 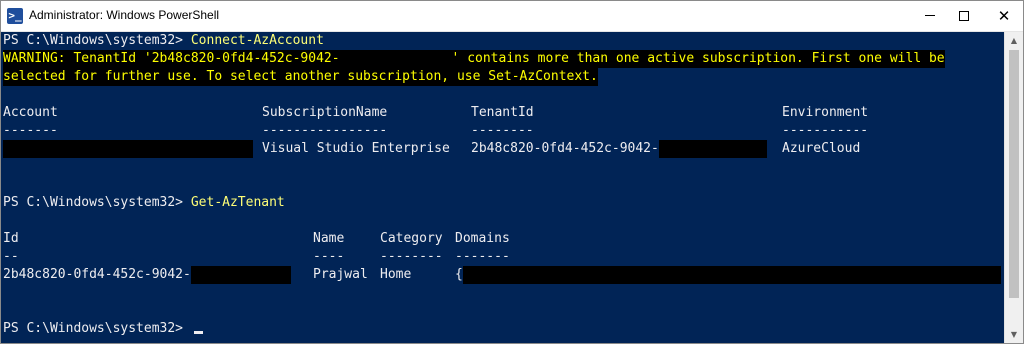 I want to click on console-line: PS C:\Windows\system32> Get-AzTenant, so click(x=503, y=203).